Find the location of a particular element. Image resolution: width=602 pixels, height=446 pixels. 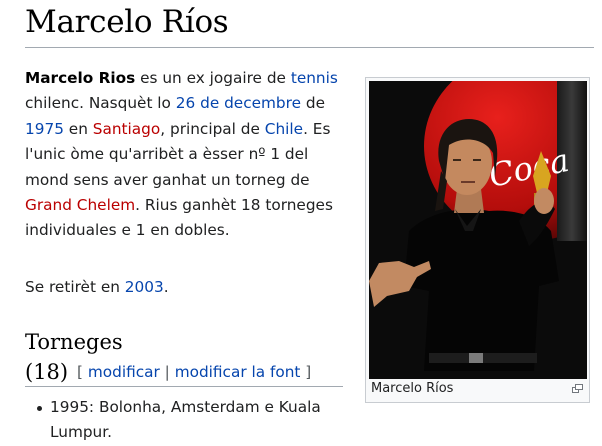

bullet-icon is located at coordinates (39, 408).